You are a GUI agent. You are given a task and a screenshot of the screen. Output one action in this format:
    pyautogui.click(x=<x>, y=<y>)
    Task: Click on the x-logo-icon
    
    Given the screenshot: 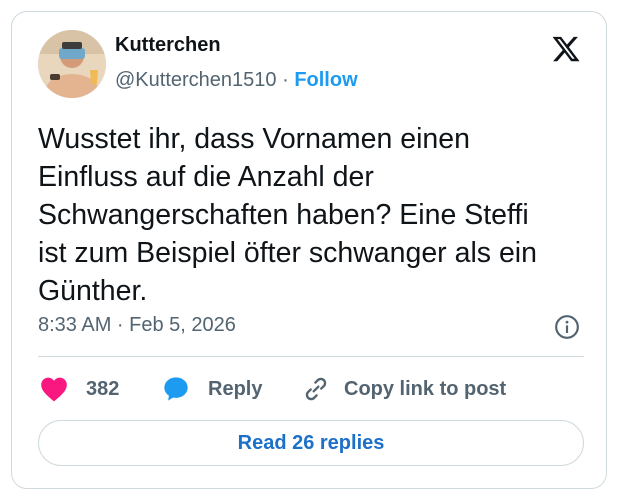 What is the action you would take?
    pyautogui.click(x=566, y=49)
    